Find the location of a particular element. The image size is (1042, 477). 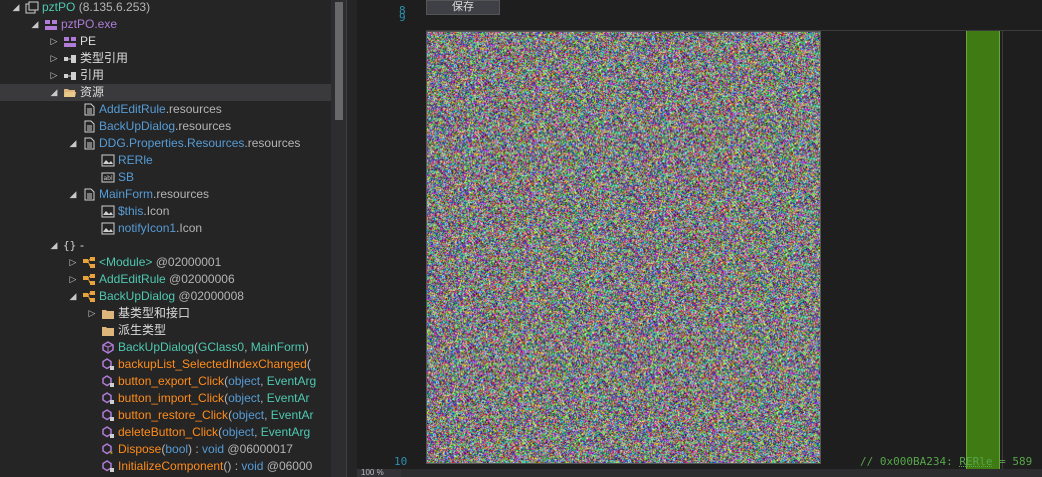

code-comment: // 0x000BA234: RERle = 589 is located at coordinates (946, 461).